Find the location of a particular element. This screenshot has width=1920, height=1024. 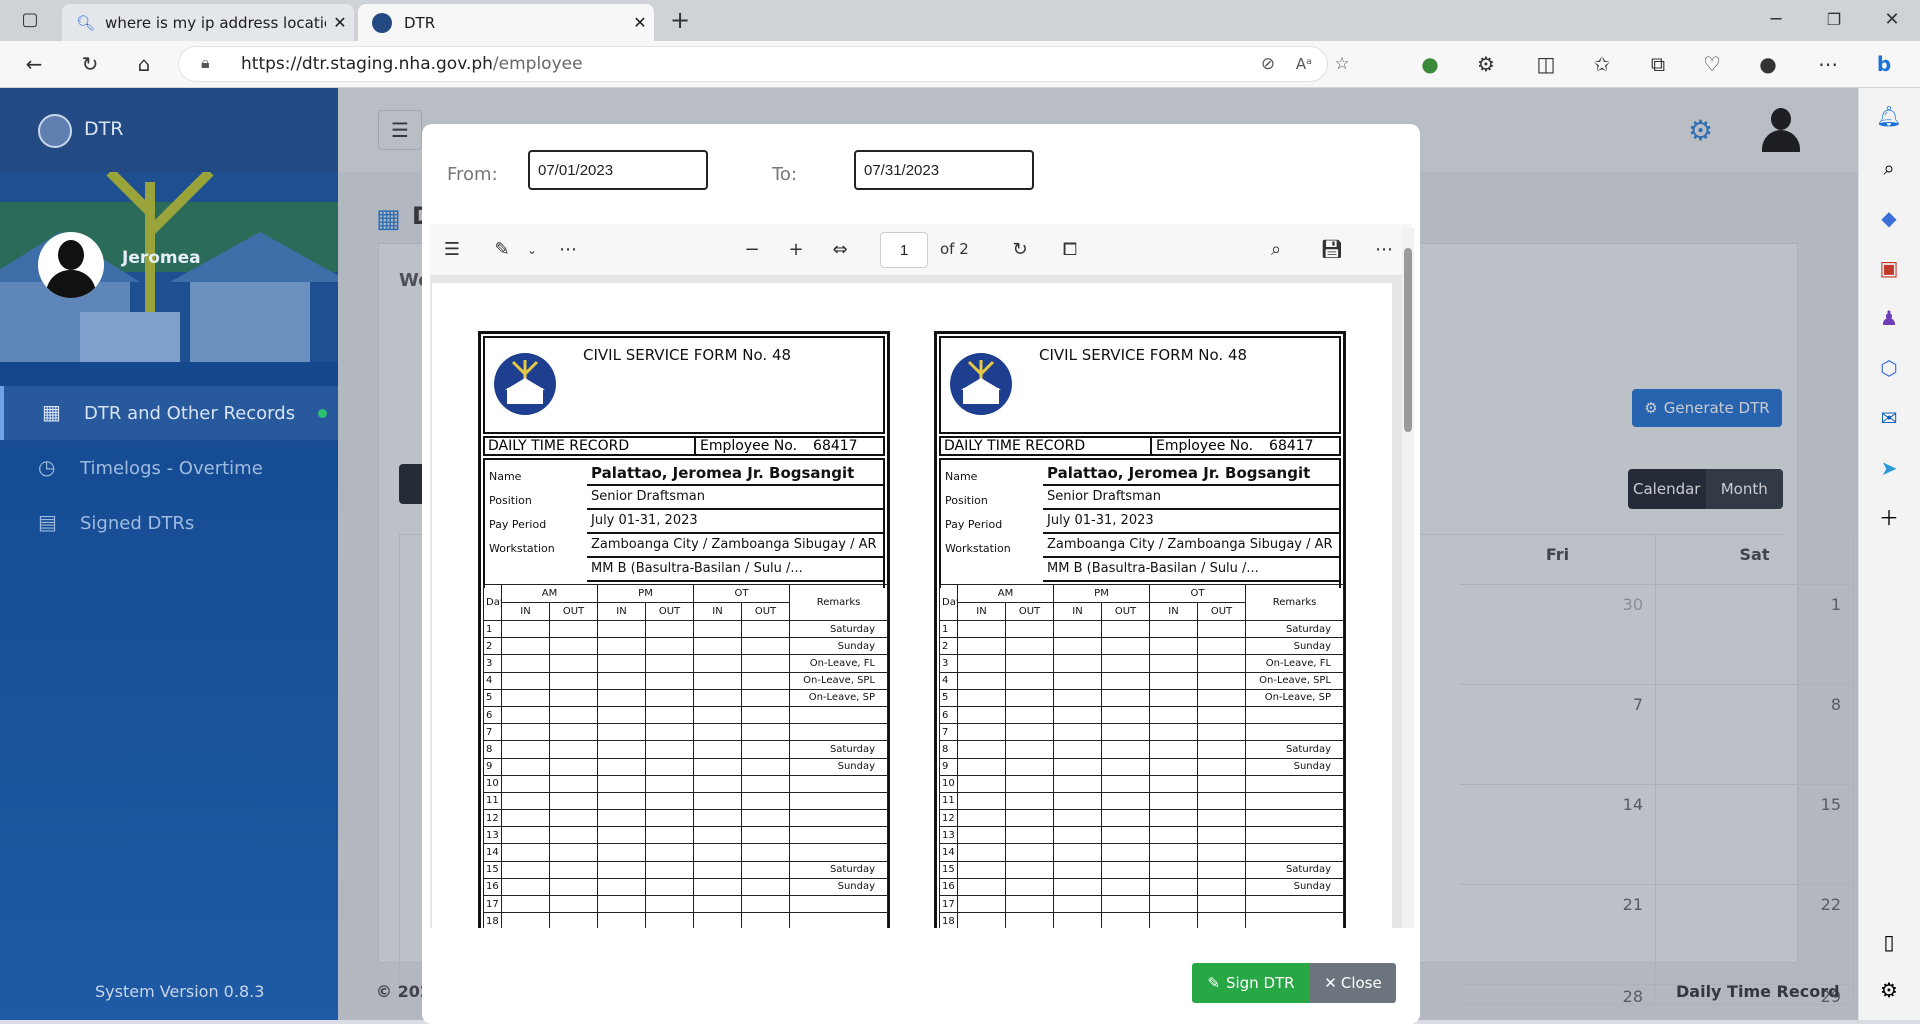

edit-icon: ✎ is located at coordinates (1213, 983).